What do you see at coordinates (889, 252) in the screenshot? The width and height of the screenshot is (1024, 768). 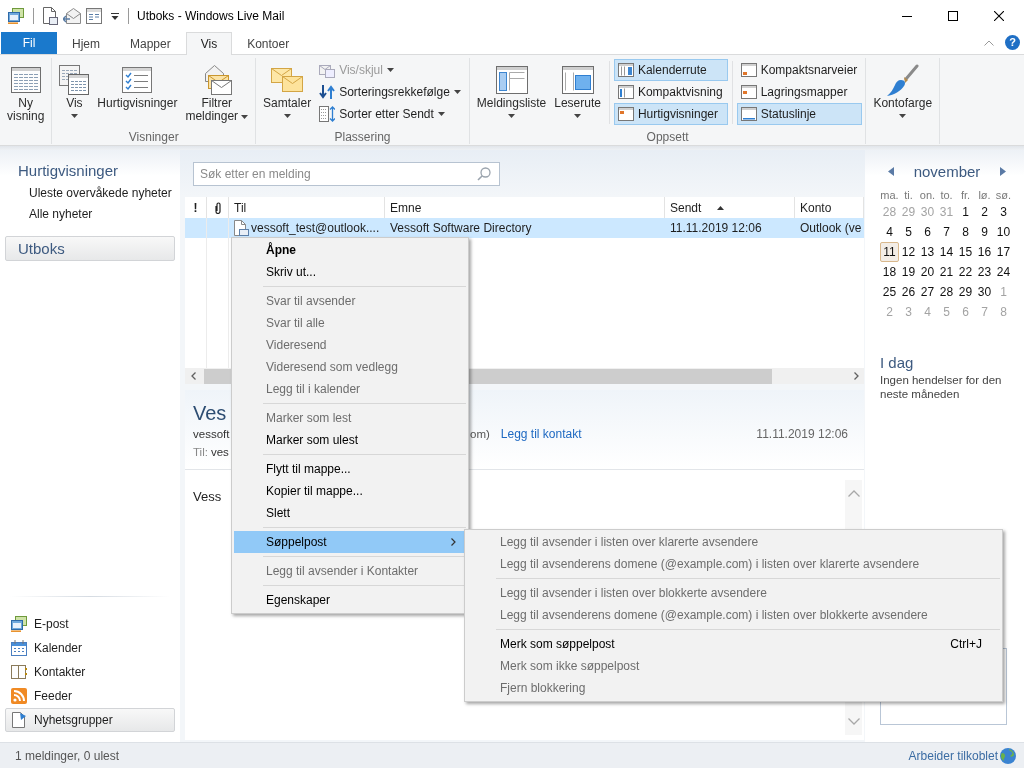 I see `calendar-day: 11` at bounding box center [889, 252].